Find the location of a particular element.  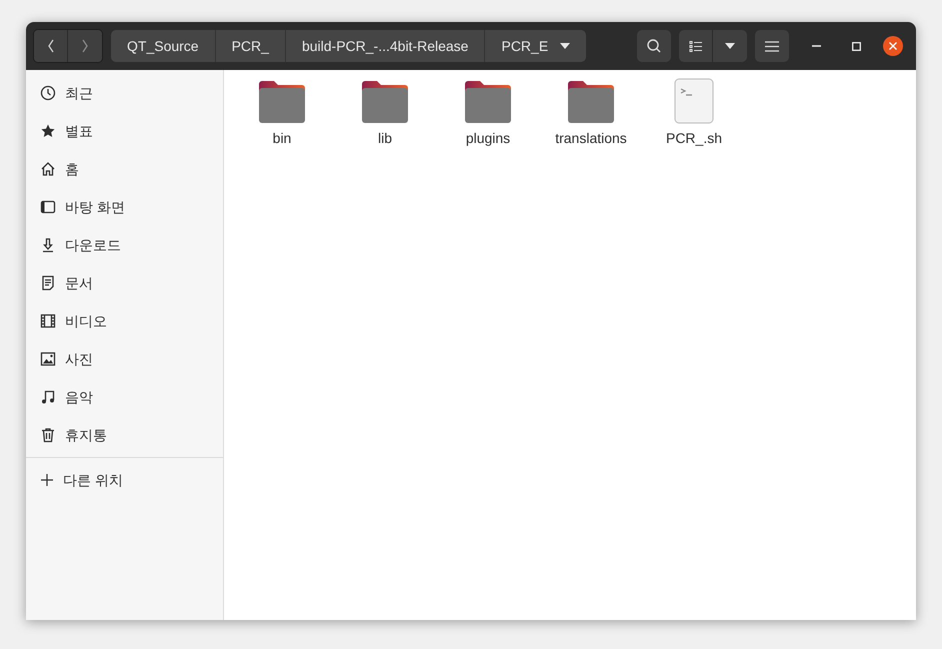

music-note-icon is located at coordinates (48, 397).